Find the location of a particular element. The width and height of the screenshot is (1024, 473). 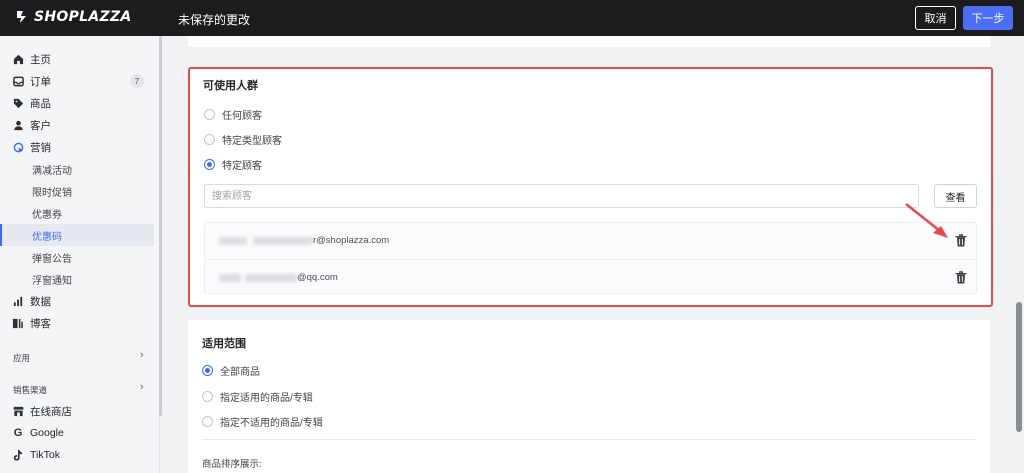

sidebar-subitem-full-reduction: 满减活动 is located at coordinates (77, 169).